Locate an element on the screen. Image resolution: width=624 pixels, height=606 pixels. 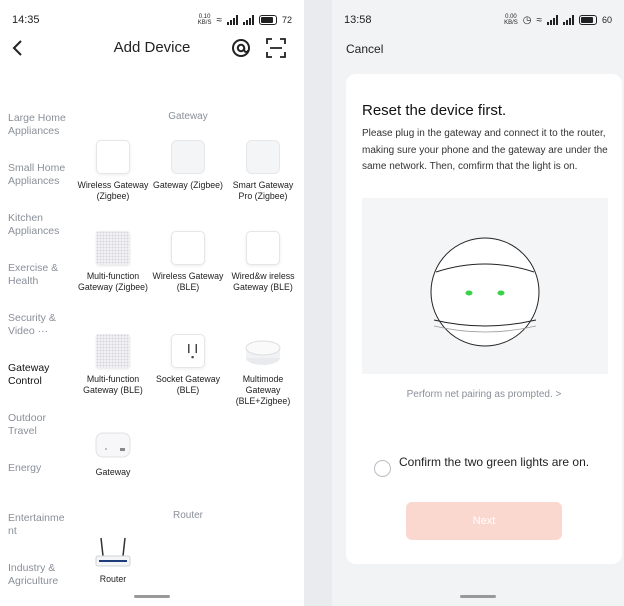
device-smart-gateway-pro: Smart Gateway Pro (Zigbee) is located at coordinates (263, 171).